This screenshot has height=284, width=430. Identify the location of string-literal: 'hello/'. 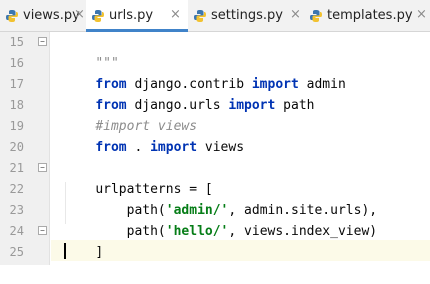
(197, 231).